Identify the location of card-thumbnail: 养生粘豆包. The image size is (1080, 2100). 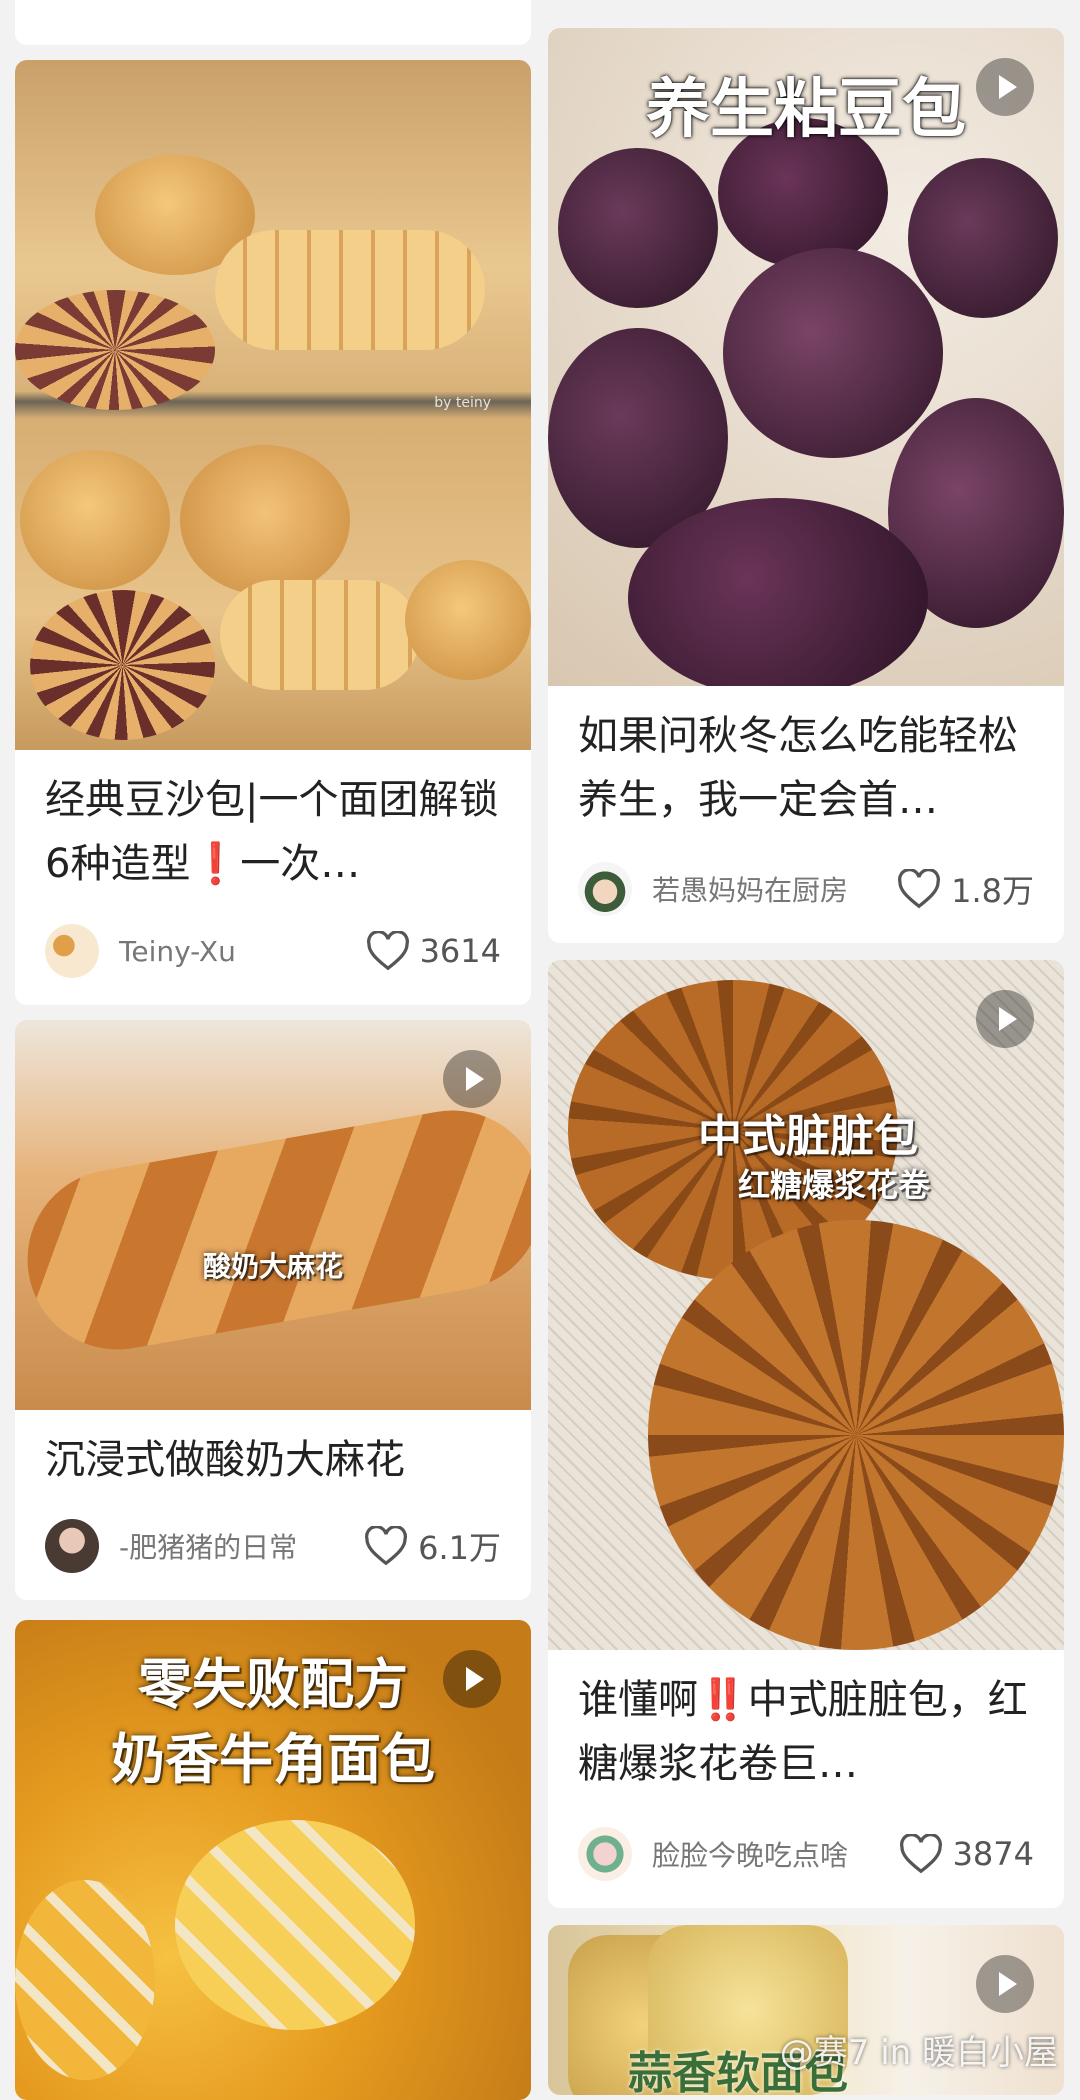
(806, 357).